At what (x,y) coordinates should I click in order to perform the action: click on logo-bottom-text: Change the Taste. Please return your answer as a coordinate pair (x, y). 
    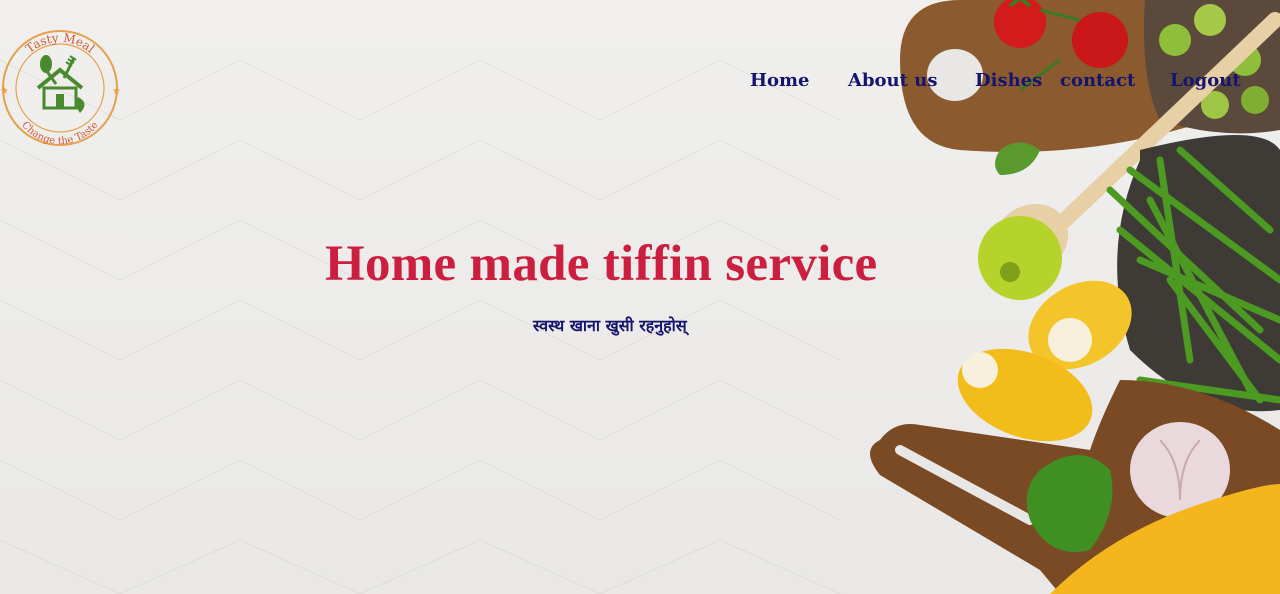
    Looking at the image, I should click on (59, 133).